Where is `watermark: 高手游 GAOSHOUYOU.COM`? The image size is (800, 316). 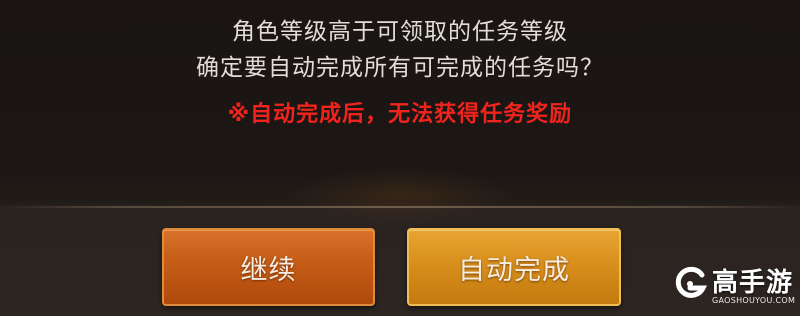 watermark: 高手游 GAOSHOUYOU.COM is located at coordinates (734, 285).